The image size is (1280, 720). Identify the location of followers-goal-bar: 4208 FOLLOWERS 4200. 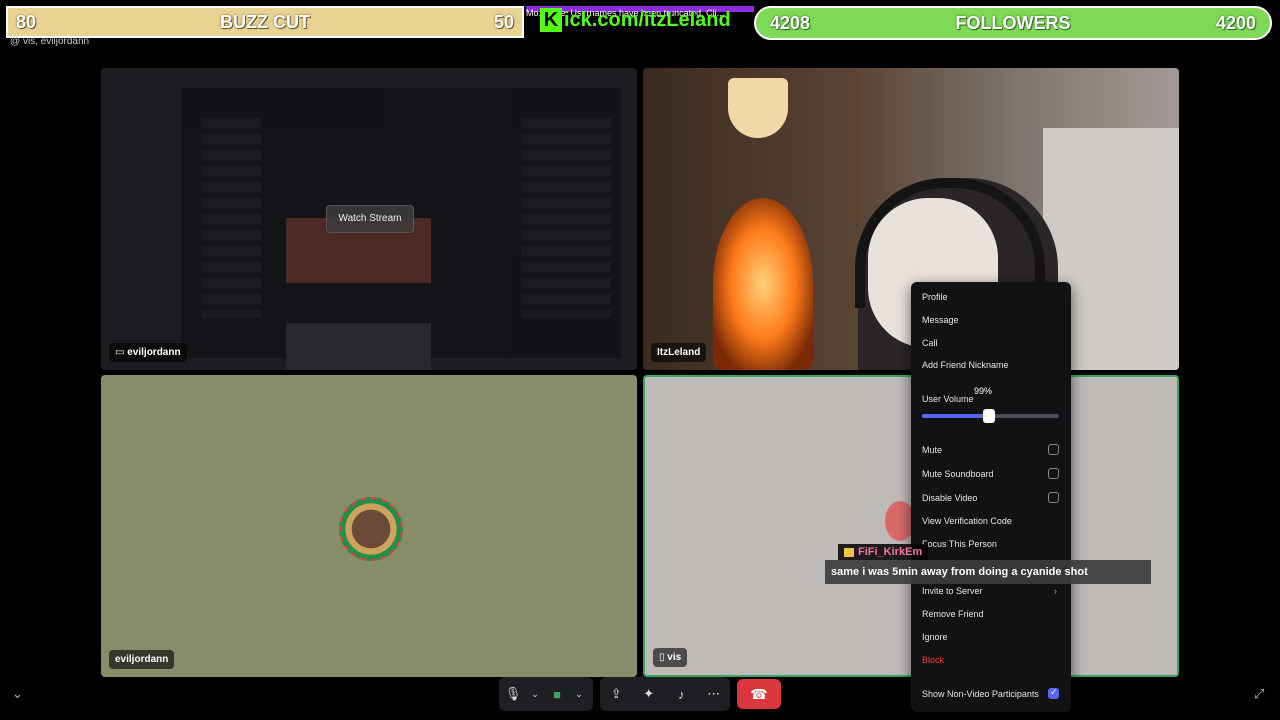
(1013, 23).